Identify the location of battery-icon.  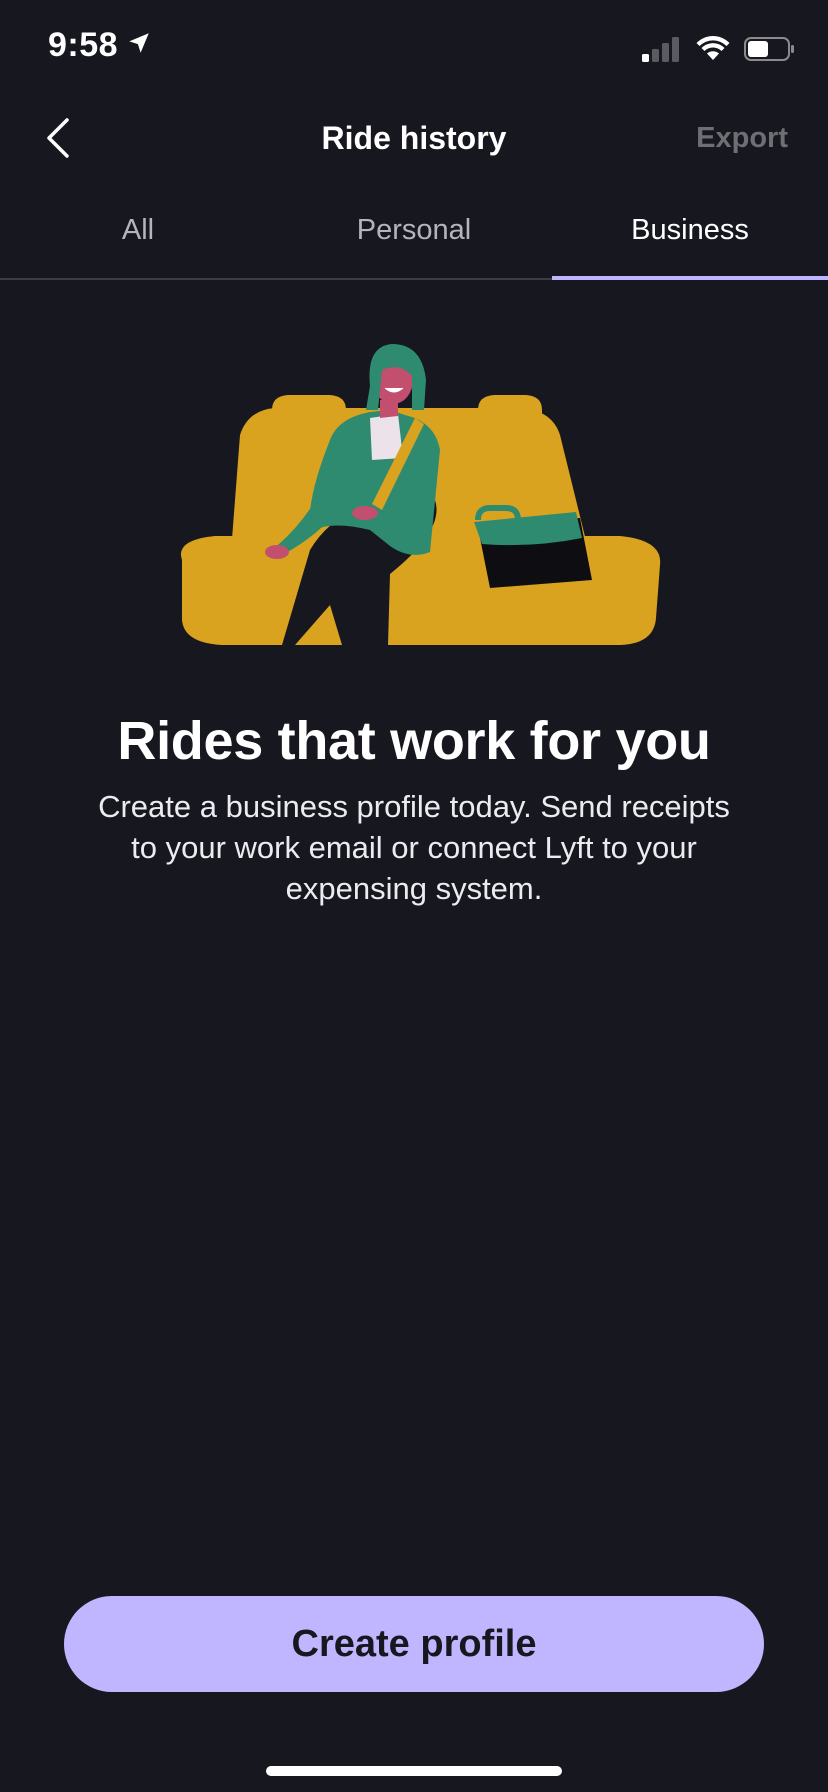
(770, 51).